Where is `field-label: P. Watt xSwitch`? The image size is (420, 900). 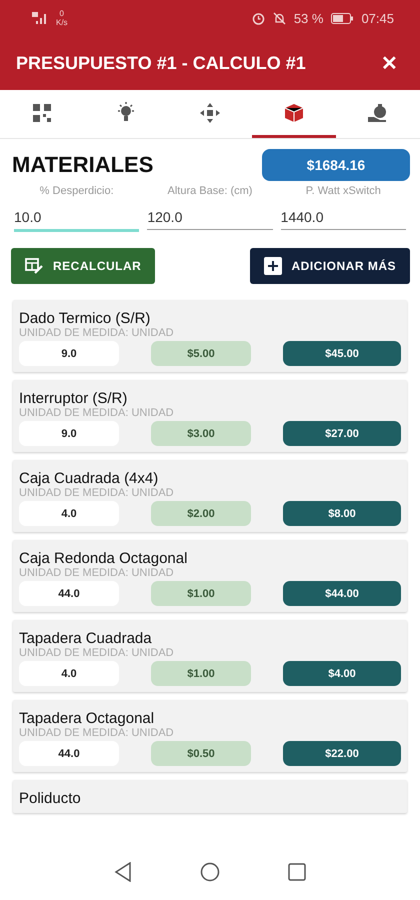 field-label: P. Watt xSwitch is located at coordinates (343, 191).